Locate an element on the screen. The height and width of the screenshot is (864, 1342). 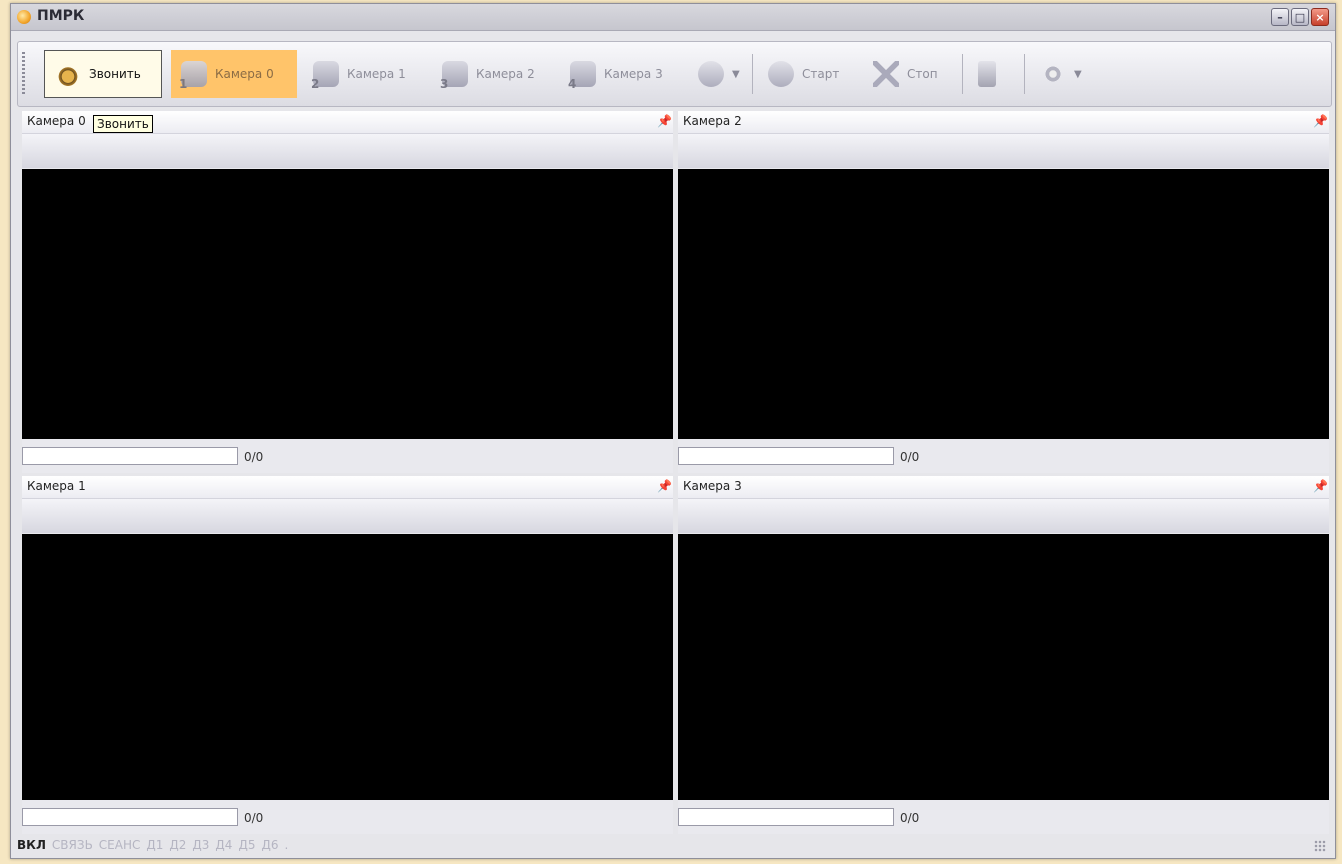
camera-2-icon: 2 is located at coordinates (325, 76).